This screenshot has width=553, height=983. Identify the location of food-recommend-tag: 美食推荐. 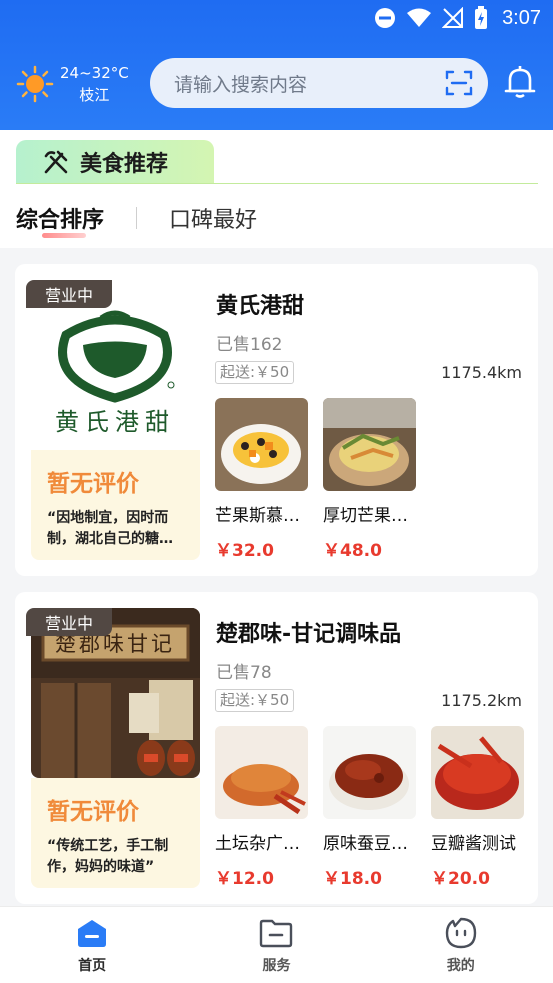
(115, 162).